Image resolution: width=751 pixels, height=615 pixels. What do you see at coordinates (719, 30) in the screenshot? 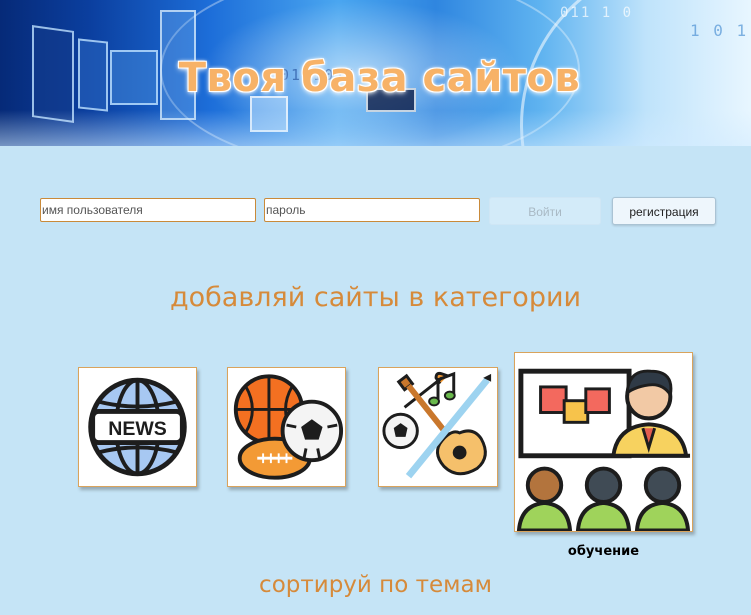
I see `banner-binary: 1 0 1` at bounding box center [719, 30].